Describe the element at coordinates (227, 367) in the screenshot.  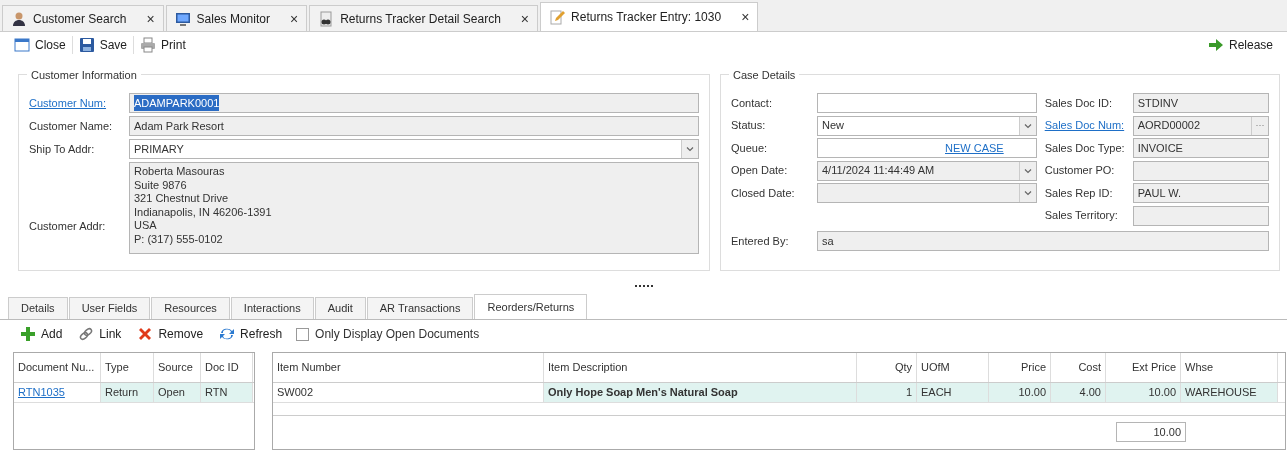
I see `column-header: Doc ID` at that location.